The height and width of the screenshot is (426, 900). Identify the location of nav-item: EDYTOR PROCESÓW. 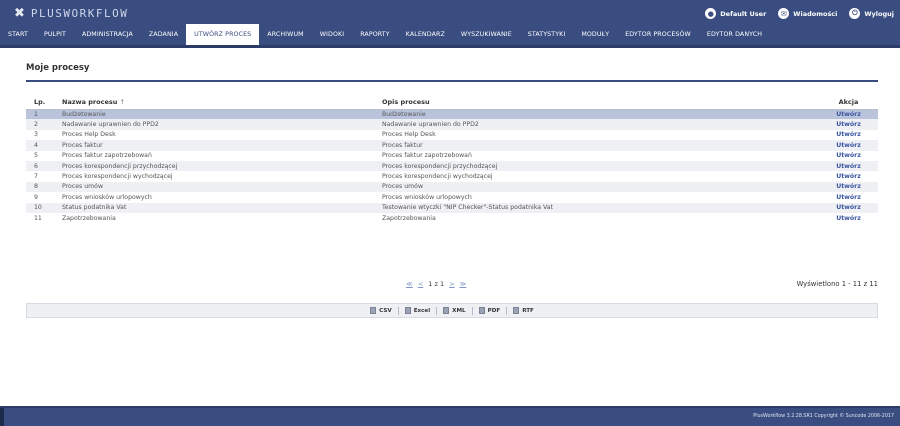
(658, 34).